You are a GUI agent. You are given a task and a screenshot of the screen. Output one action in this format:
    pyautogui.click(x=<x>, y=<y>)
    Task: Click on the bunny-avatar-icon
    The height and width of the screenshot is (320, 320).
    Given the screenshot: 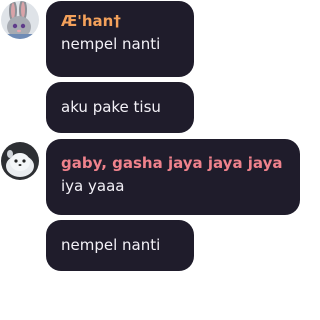 What is the action you would take?
    pyautogui.click(x=20, y=20)
    